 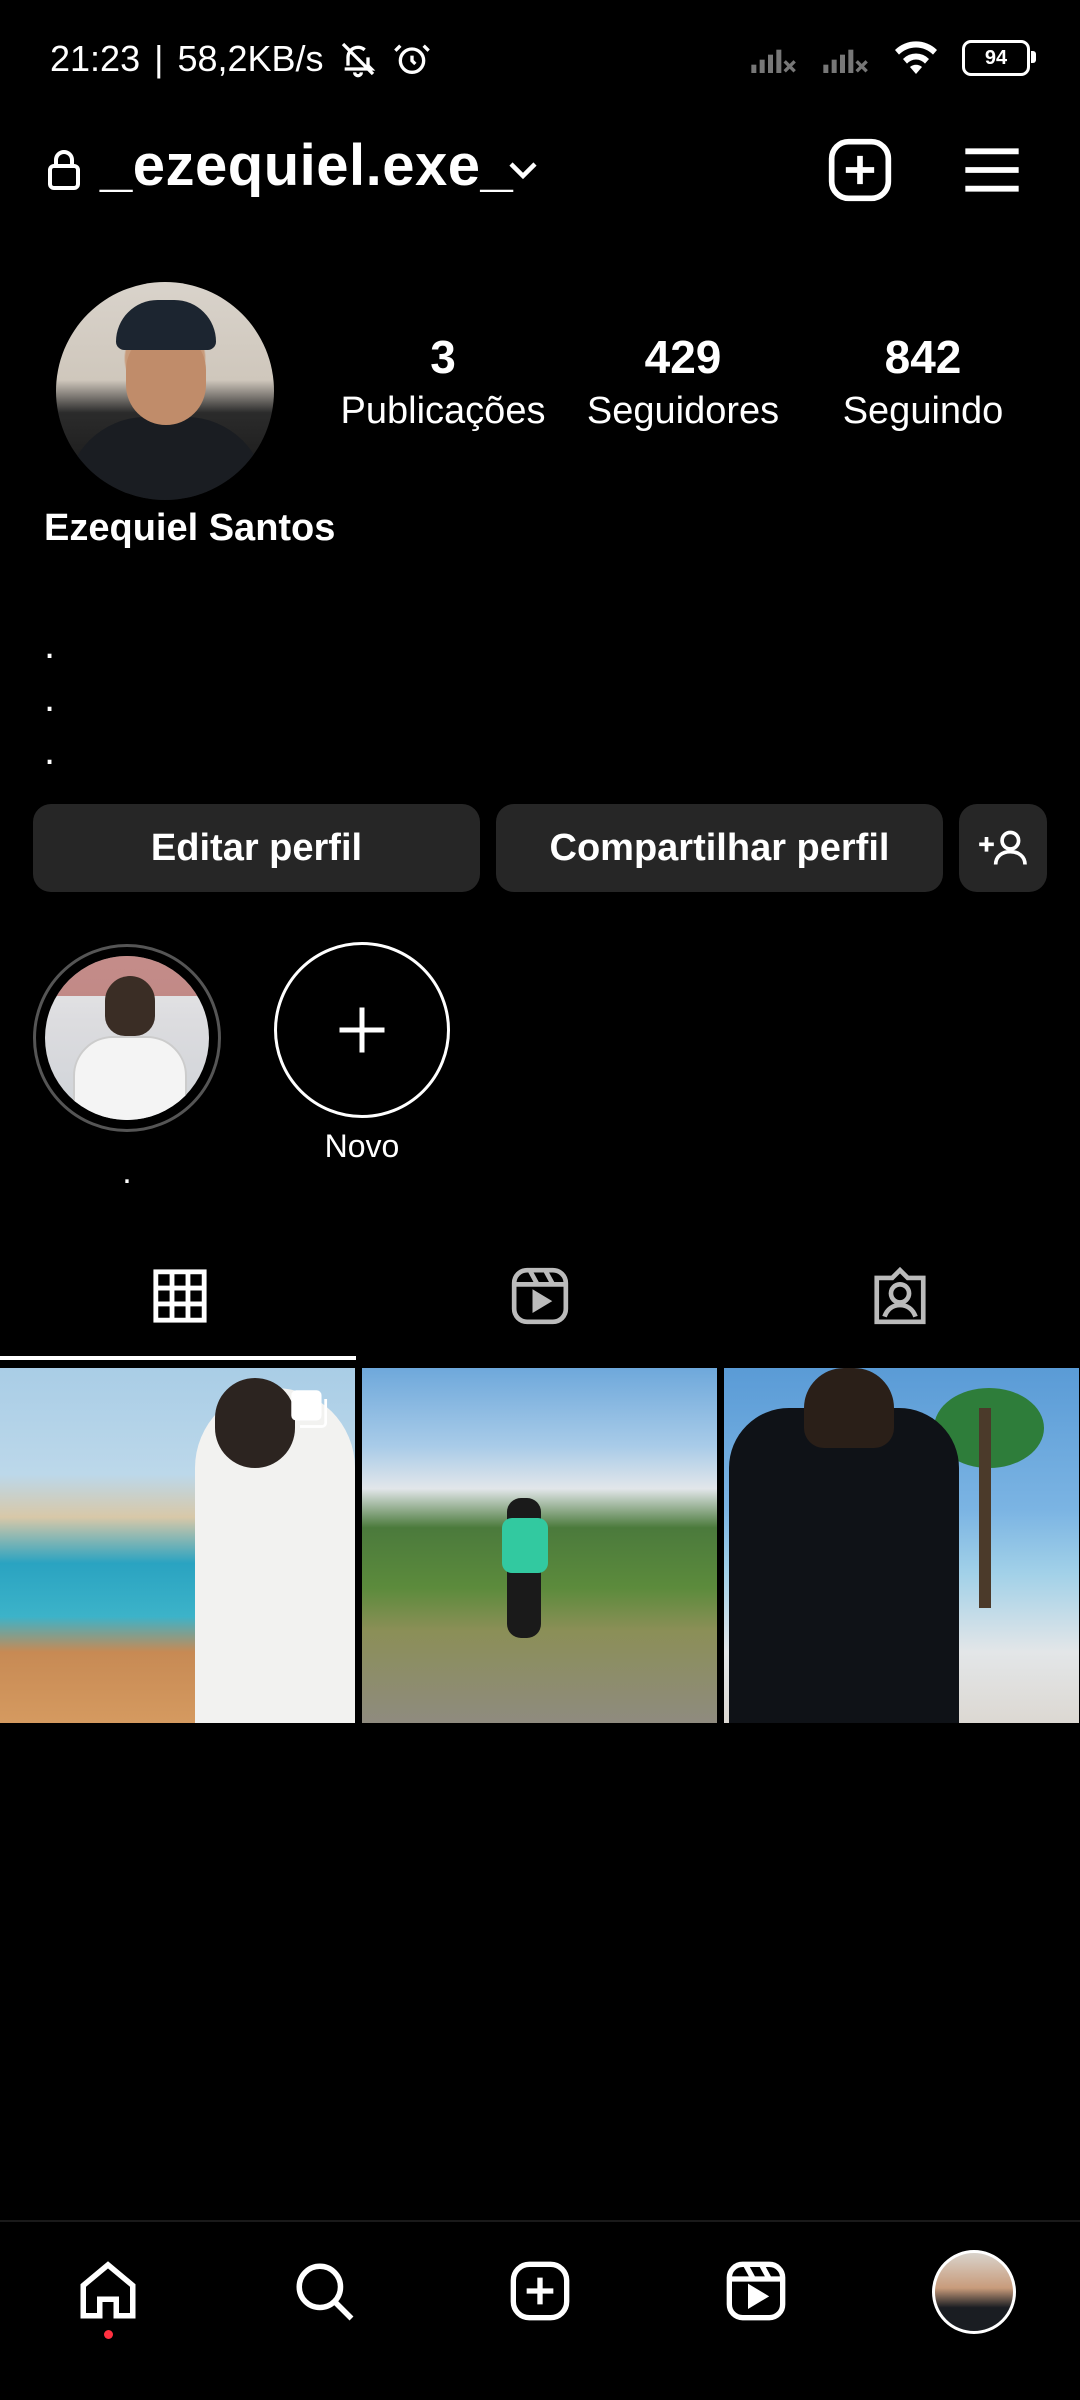 I want to click on stat-label: Seguidores, so click(x=683, y=411).